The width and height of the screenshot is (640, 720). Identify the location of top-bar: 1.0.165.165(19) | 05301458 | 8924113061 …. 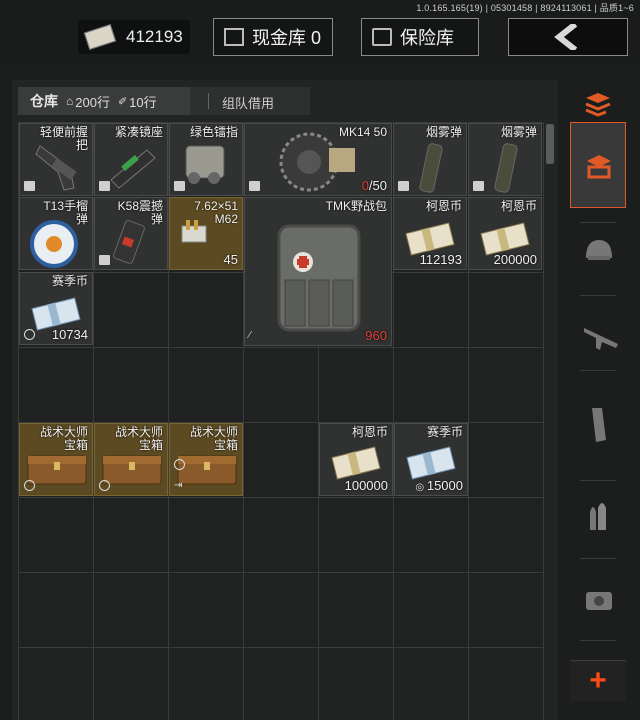
(320, 32).